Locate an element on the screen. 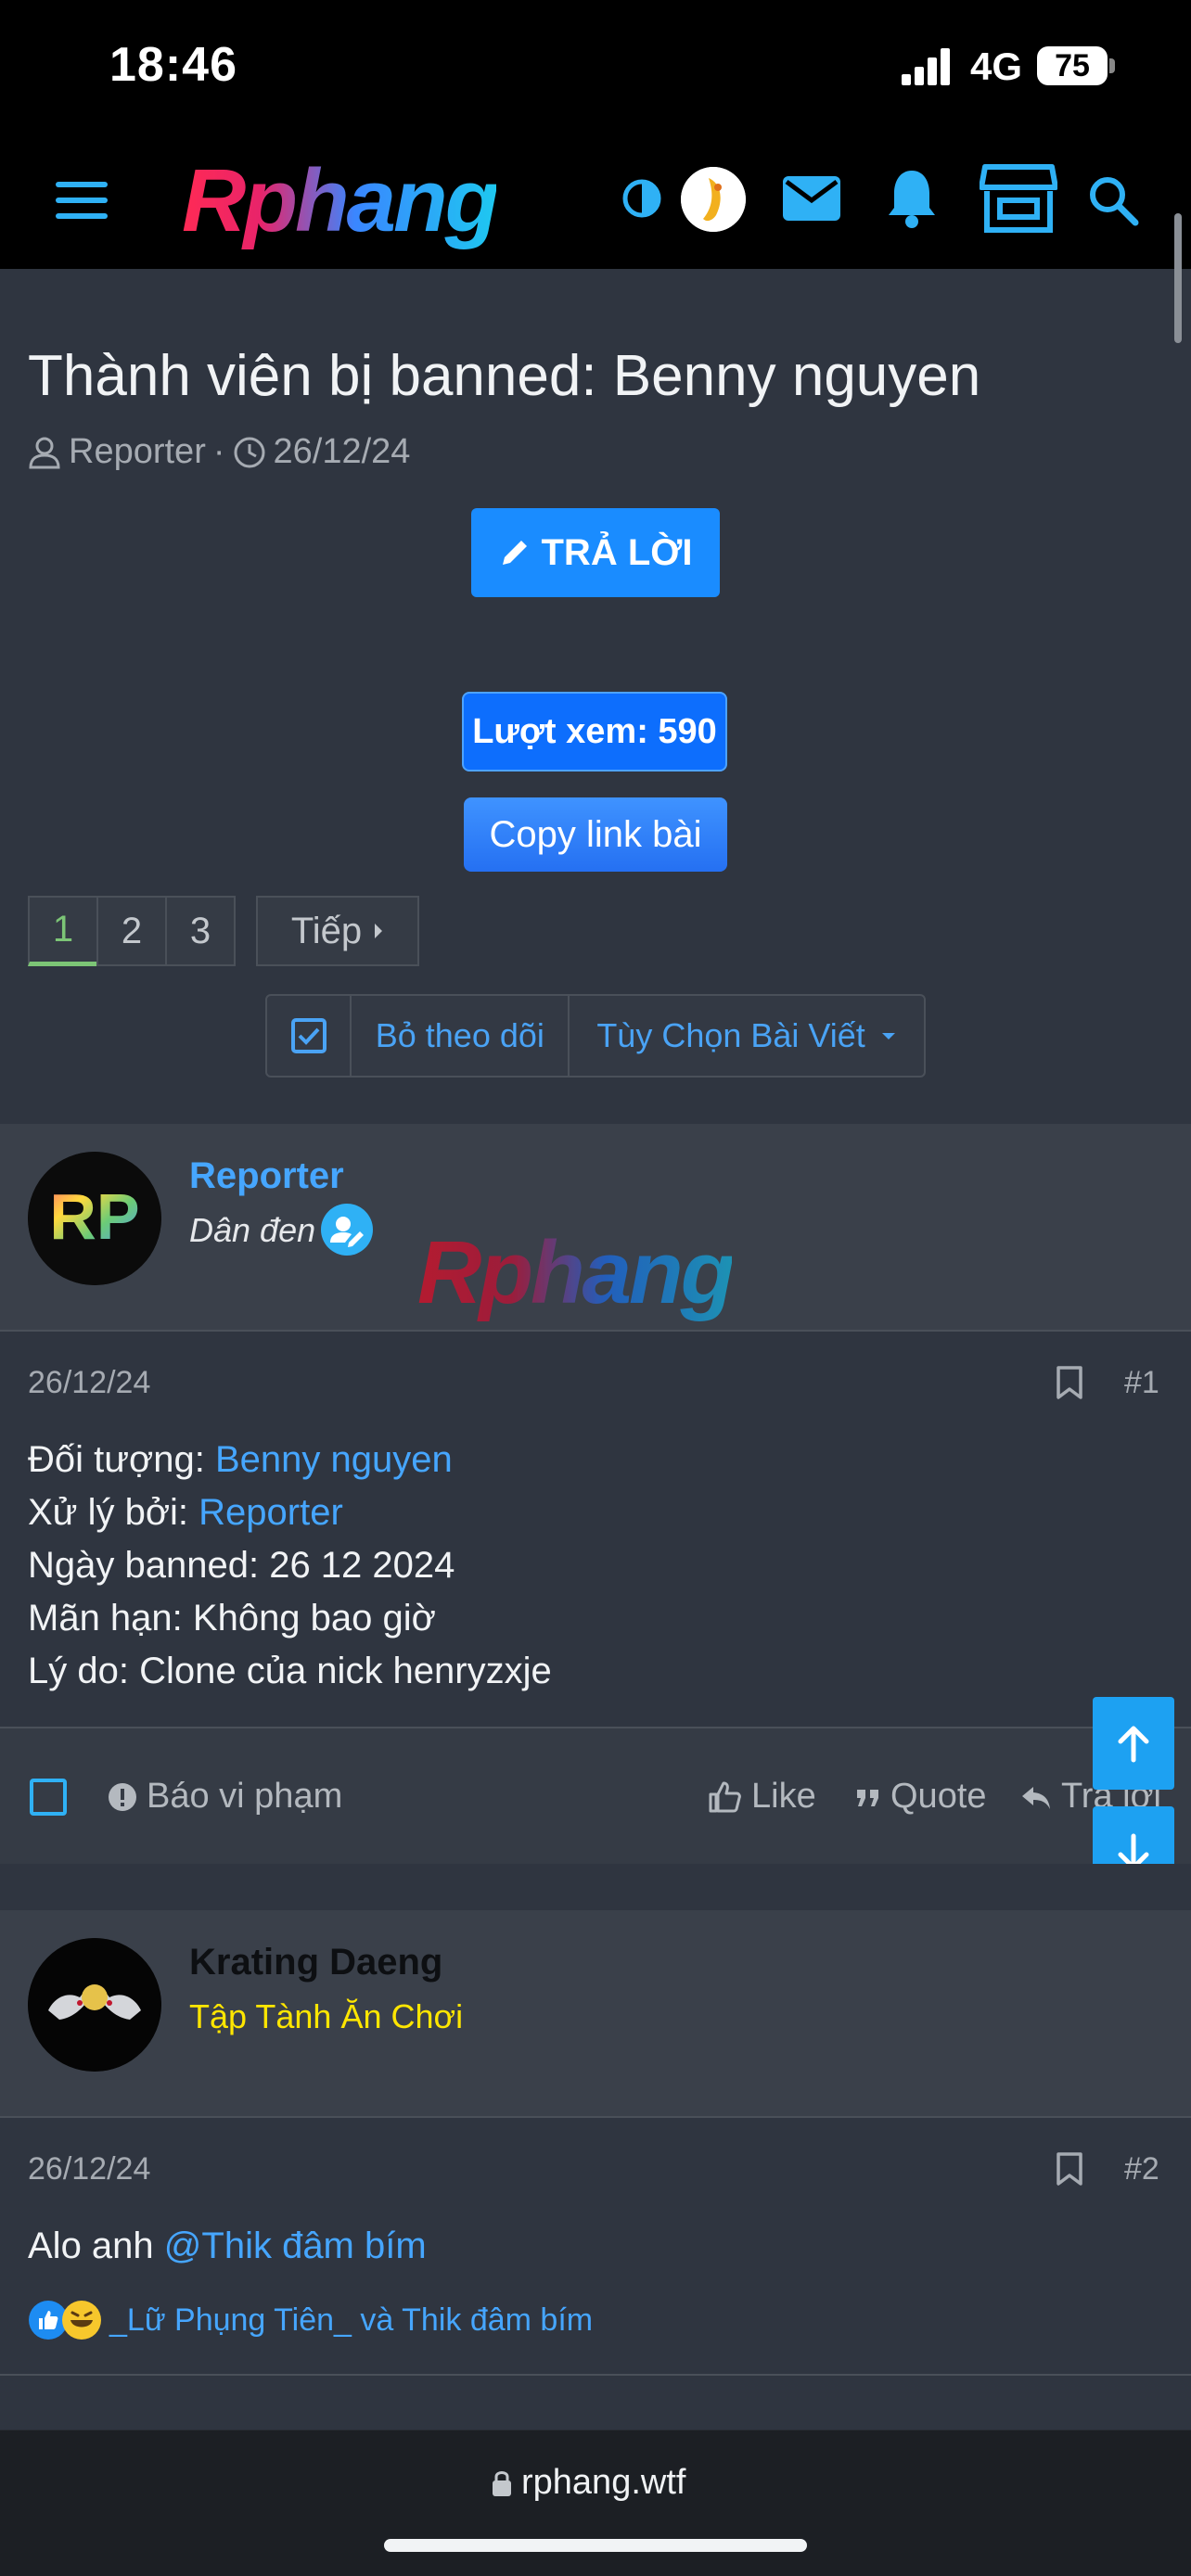 The width and height of the screenshot is (1191, 2576). reply-arrow-icon is located at coordinates (1036, 1798).